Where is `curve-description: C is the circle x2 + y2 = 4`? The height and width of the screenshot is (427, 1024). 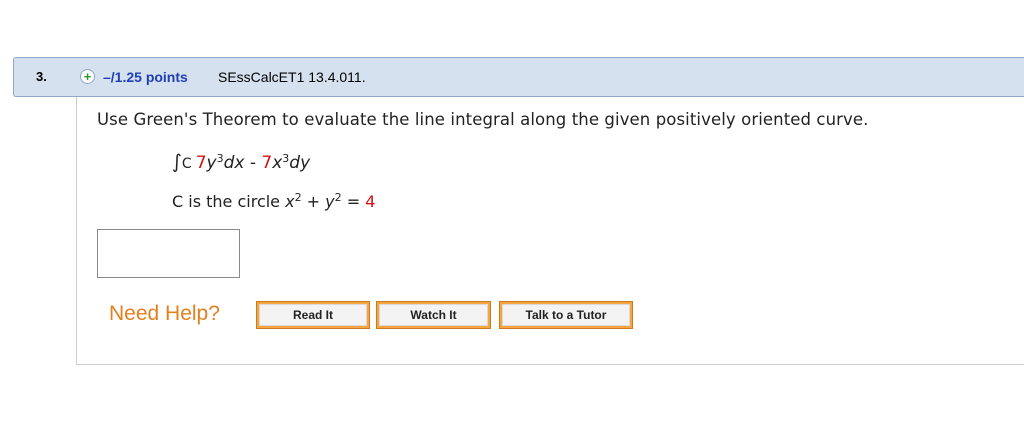
curve-description: C is the circle x2 + y2 = 4 is located at coordinates (273, 201).